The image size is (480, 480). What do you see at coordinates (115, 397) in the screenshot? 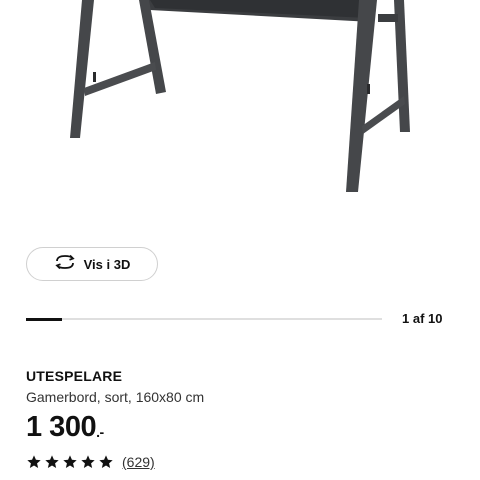
I see `product-description: Gamerbord, sort, 160x80 cm` at bounding box center [115, 397].